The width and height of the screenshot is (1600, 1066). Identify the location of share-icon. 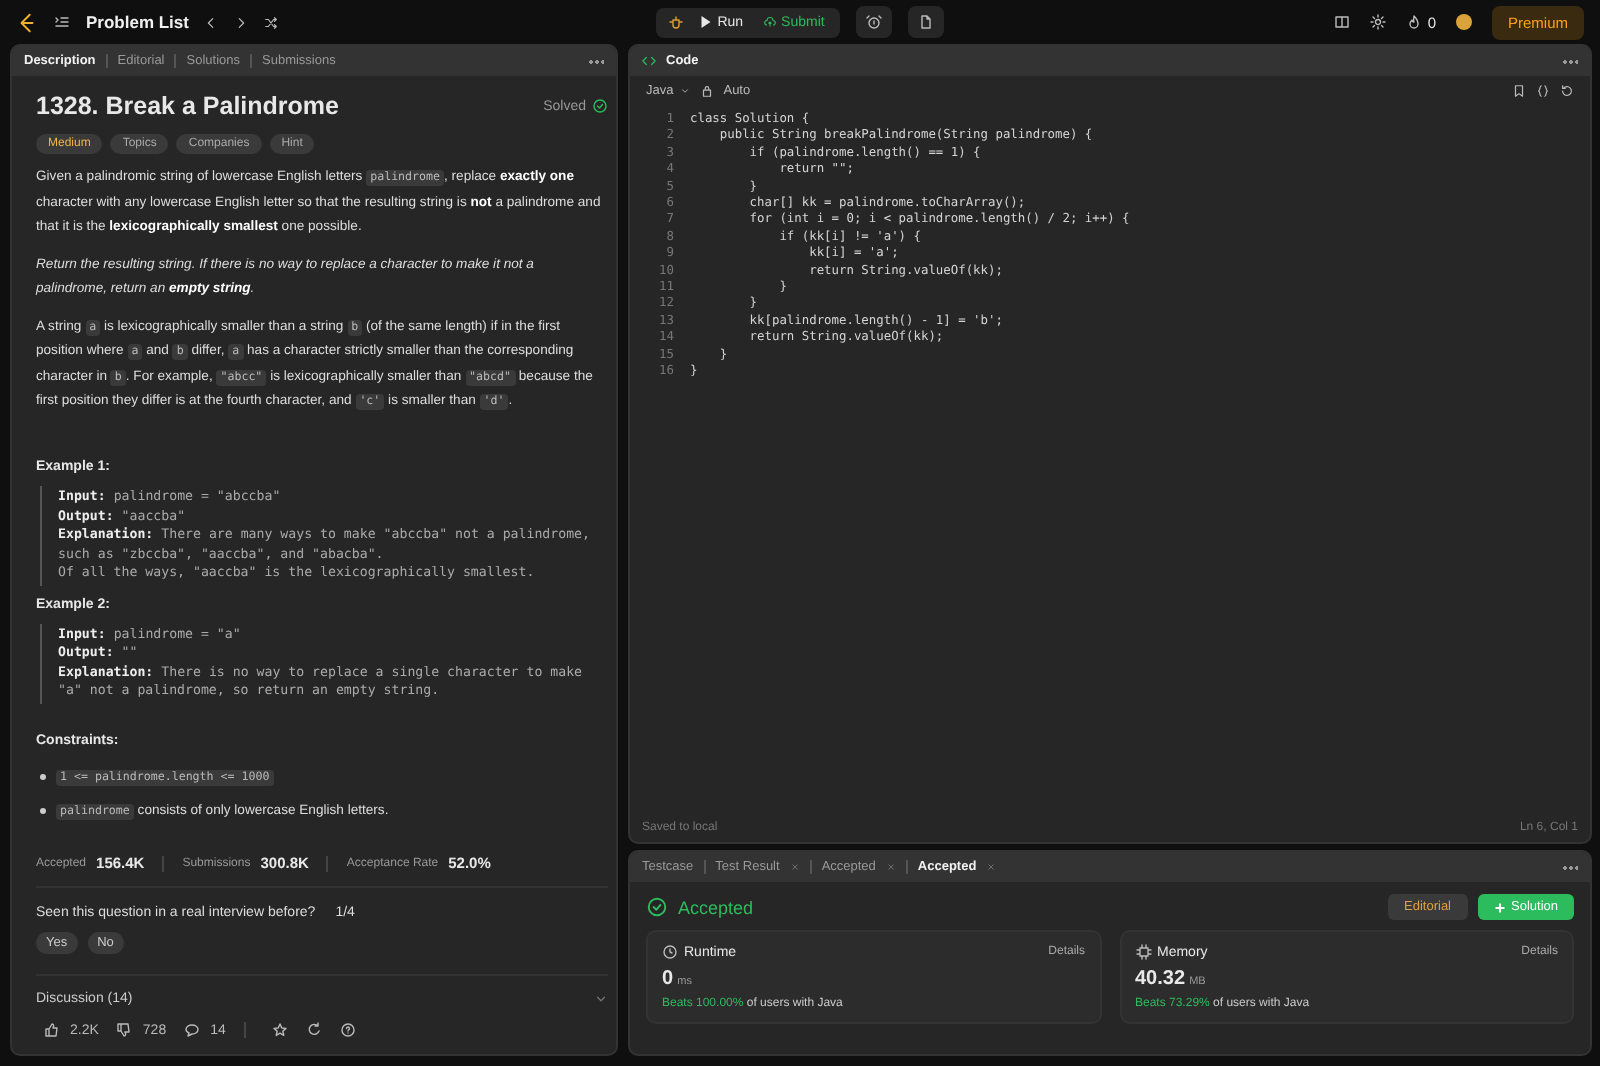
(313, 1030).